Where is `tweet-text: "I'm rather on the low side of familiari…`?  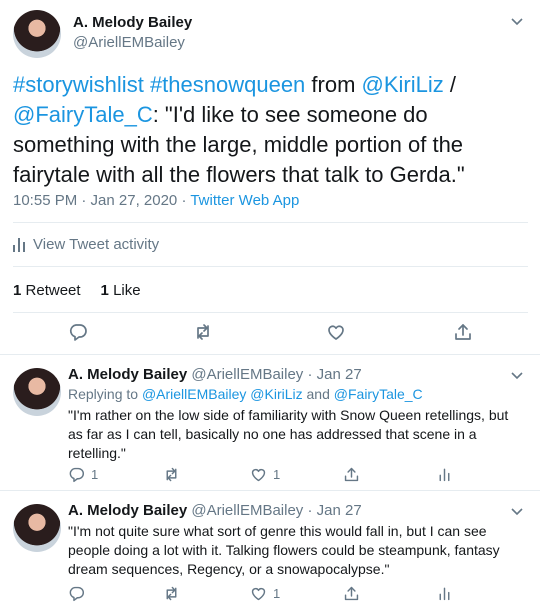
tweet-text: "I'm rather on the low side of familiari… is located at coordinates (288, 434).